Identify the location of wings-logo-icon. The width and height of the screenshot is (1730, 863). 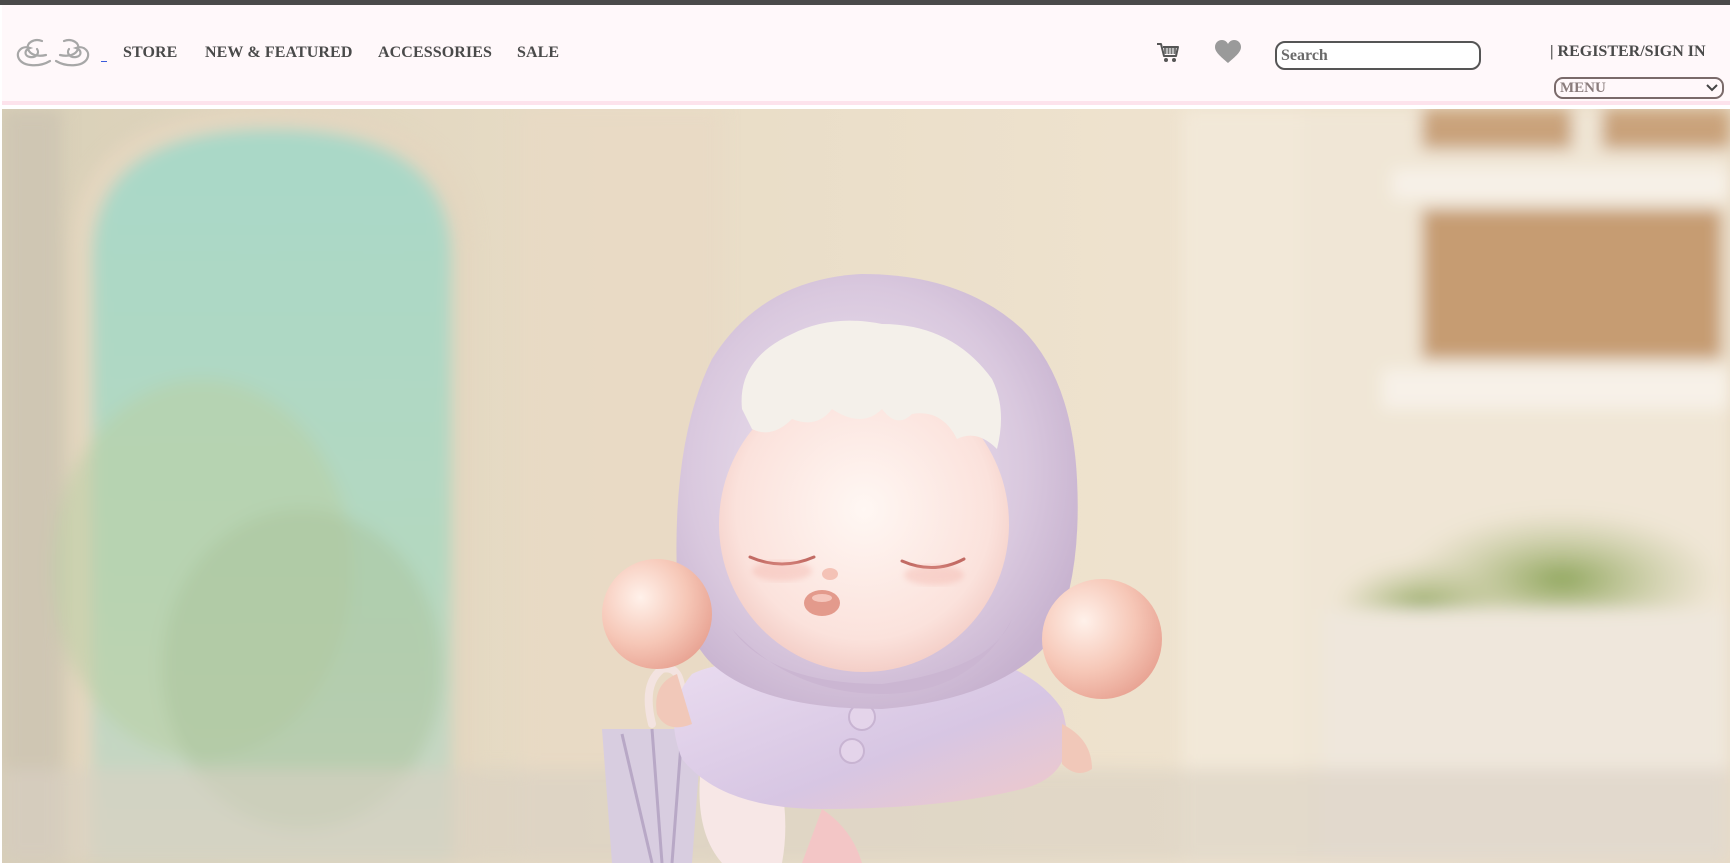
(53, 53).